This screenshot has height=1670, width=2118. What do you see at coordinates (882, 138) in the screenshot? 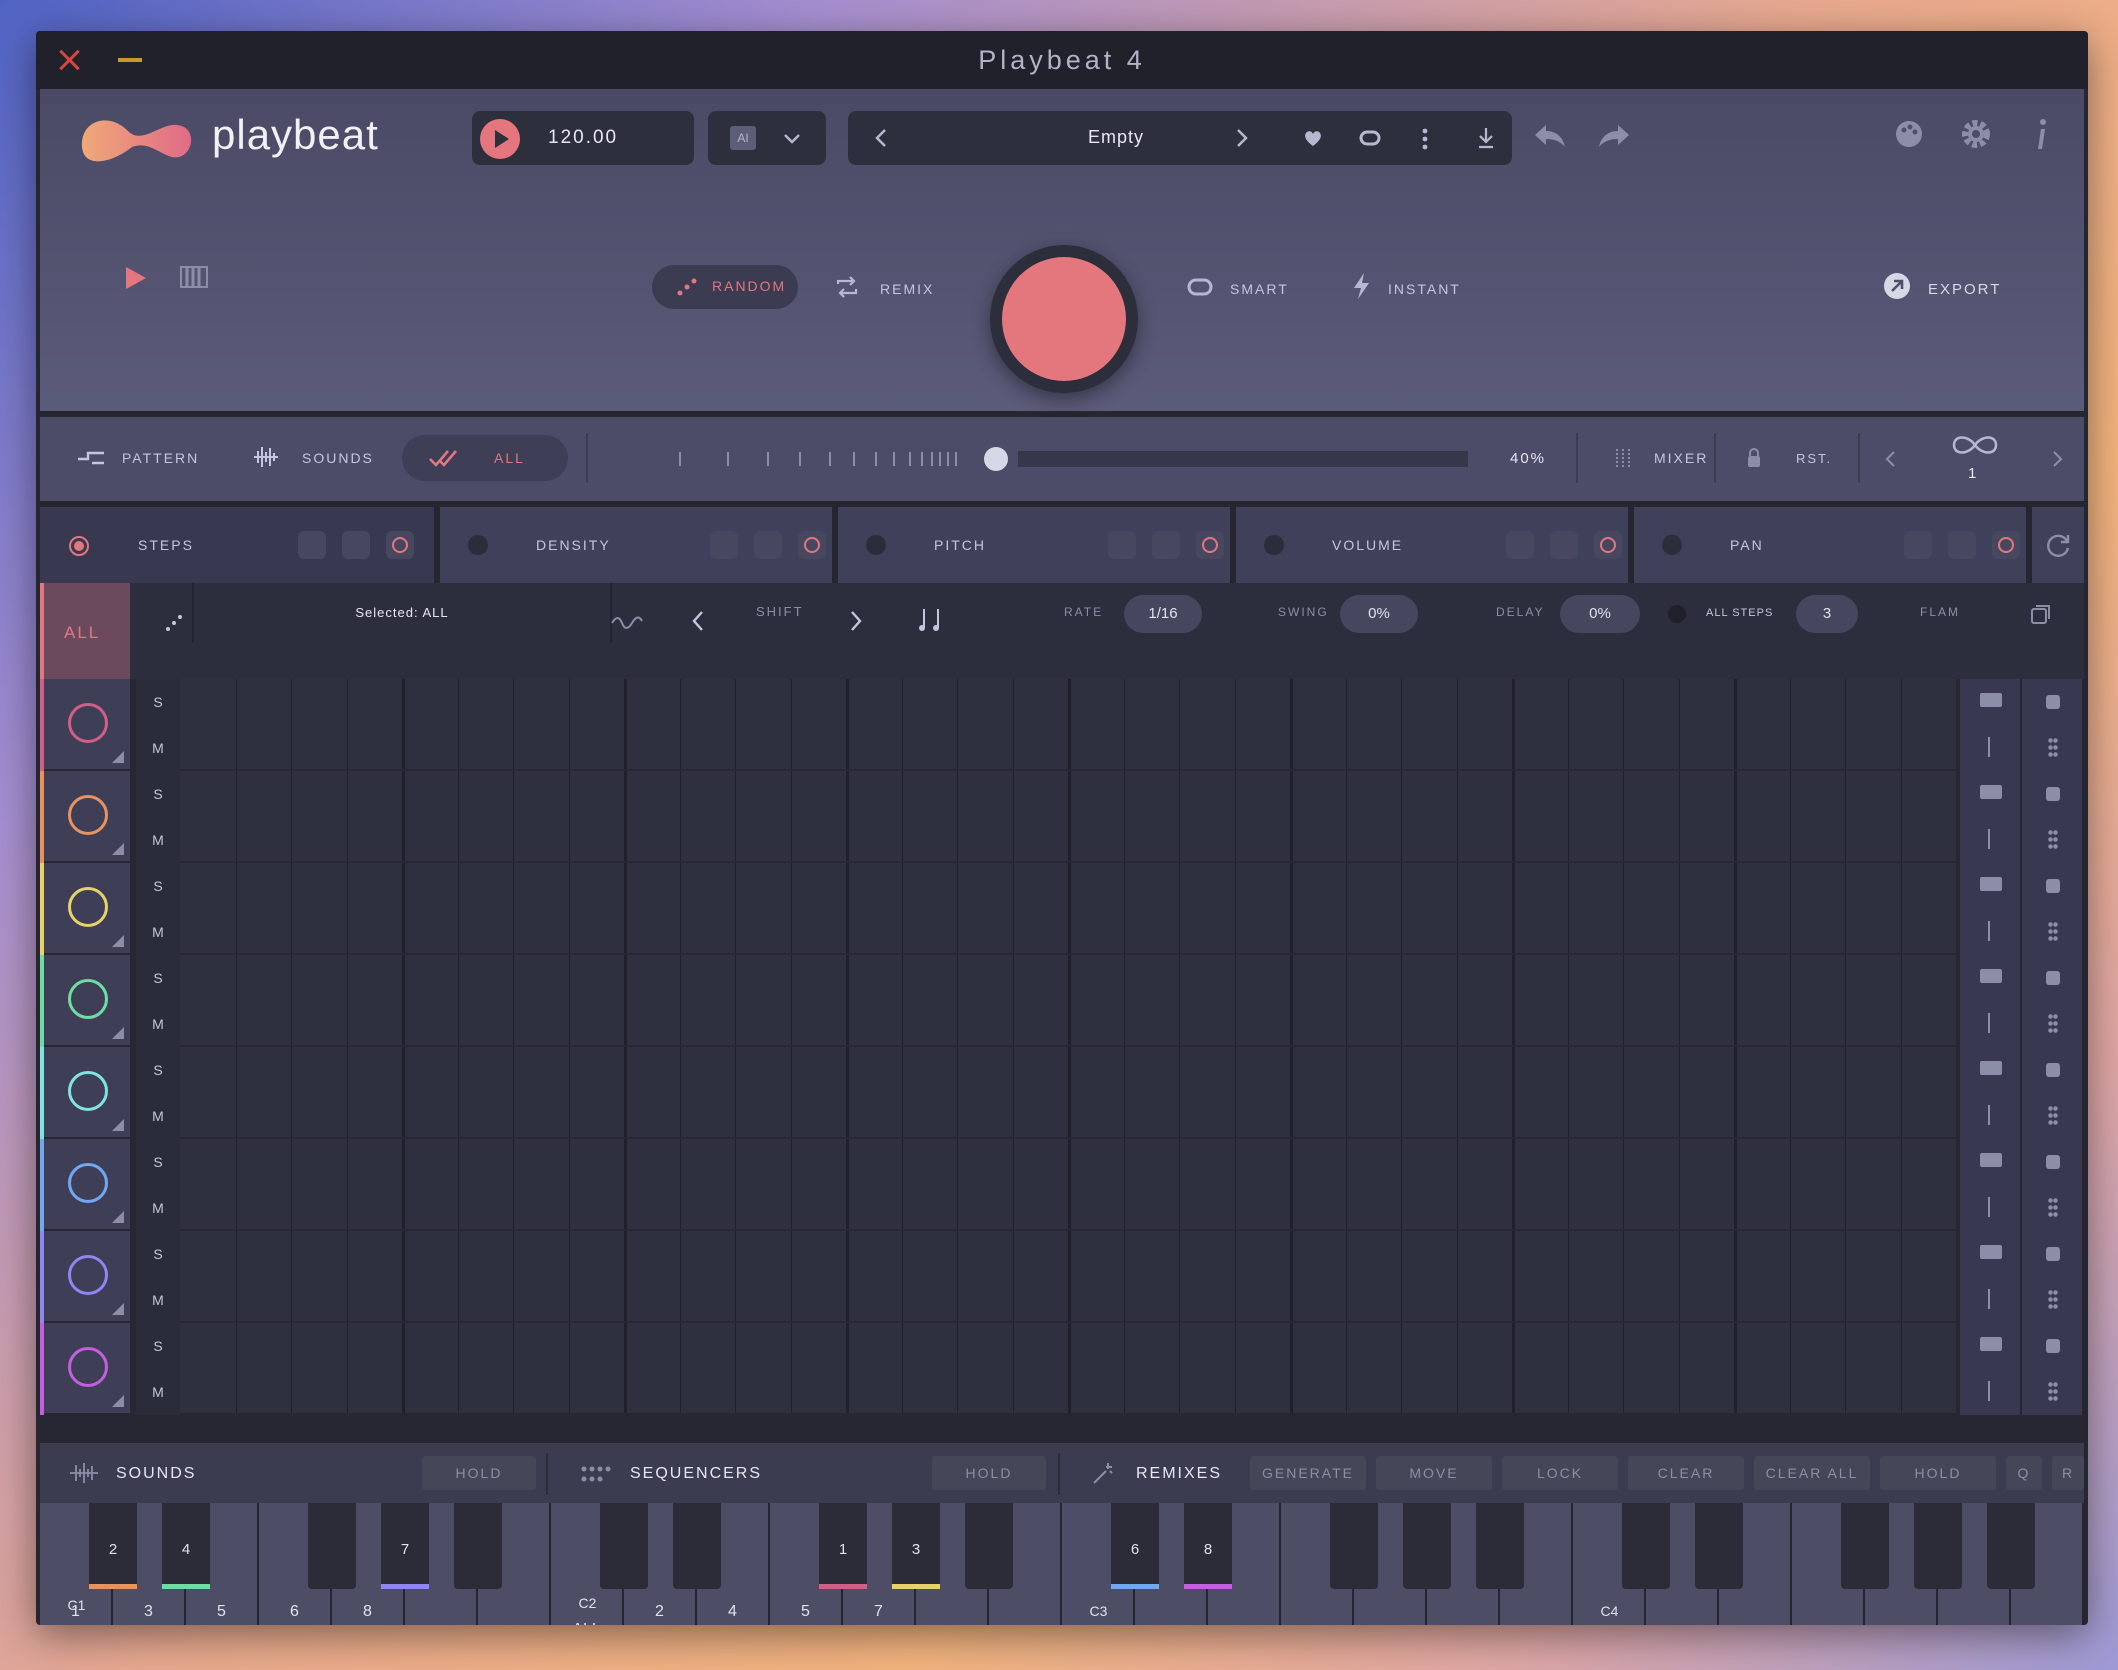
I see `preset-prev-icon` at bounding box center [882, 138].